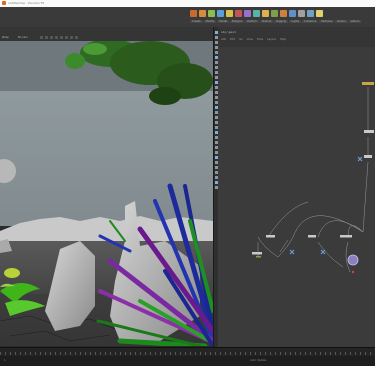  I want to click on deform-icon, so click(211, 13).